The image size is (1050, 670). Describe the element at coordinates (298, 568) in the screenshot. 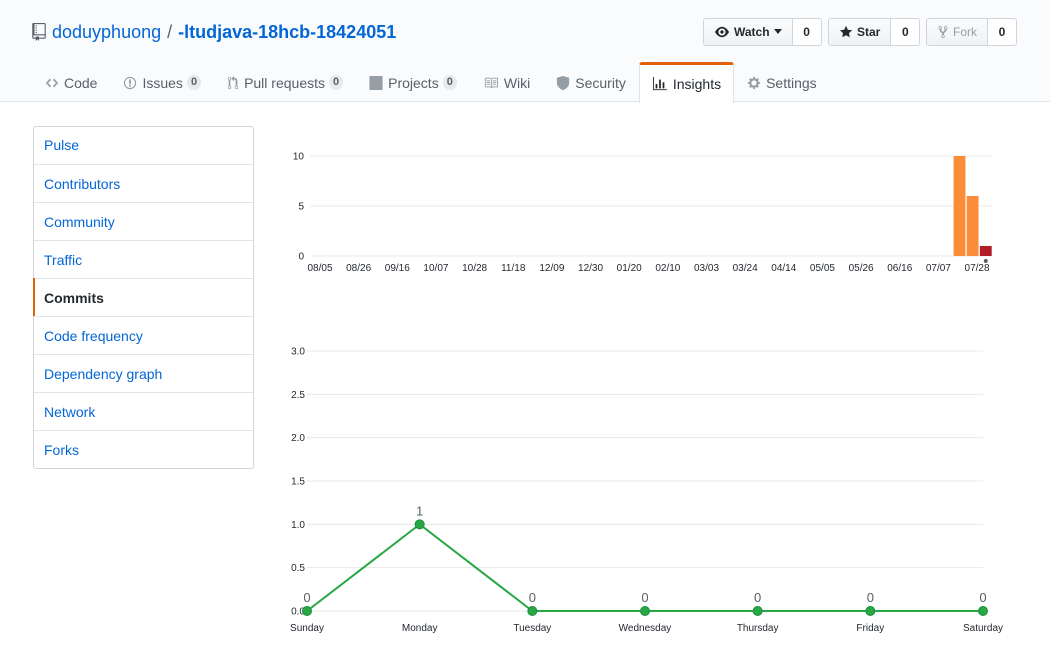

I see `y-tick-label: 0.5` at that location.